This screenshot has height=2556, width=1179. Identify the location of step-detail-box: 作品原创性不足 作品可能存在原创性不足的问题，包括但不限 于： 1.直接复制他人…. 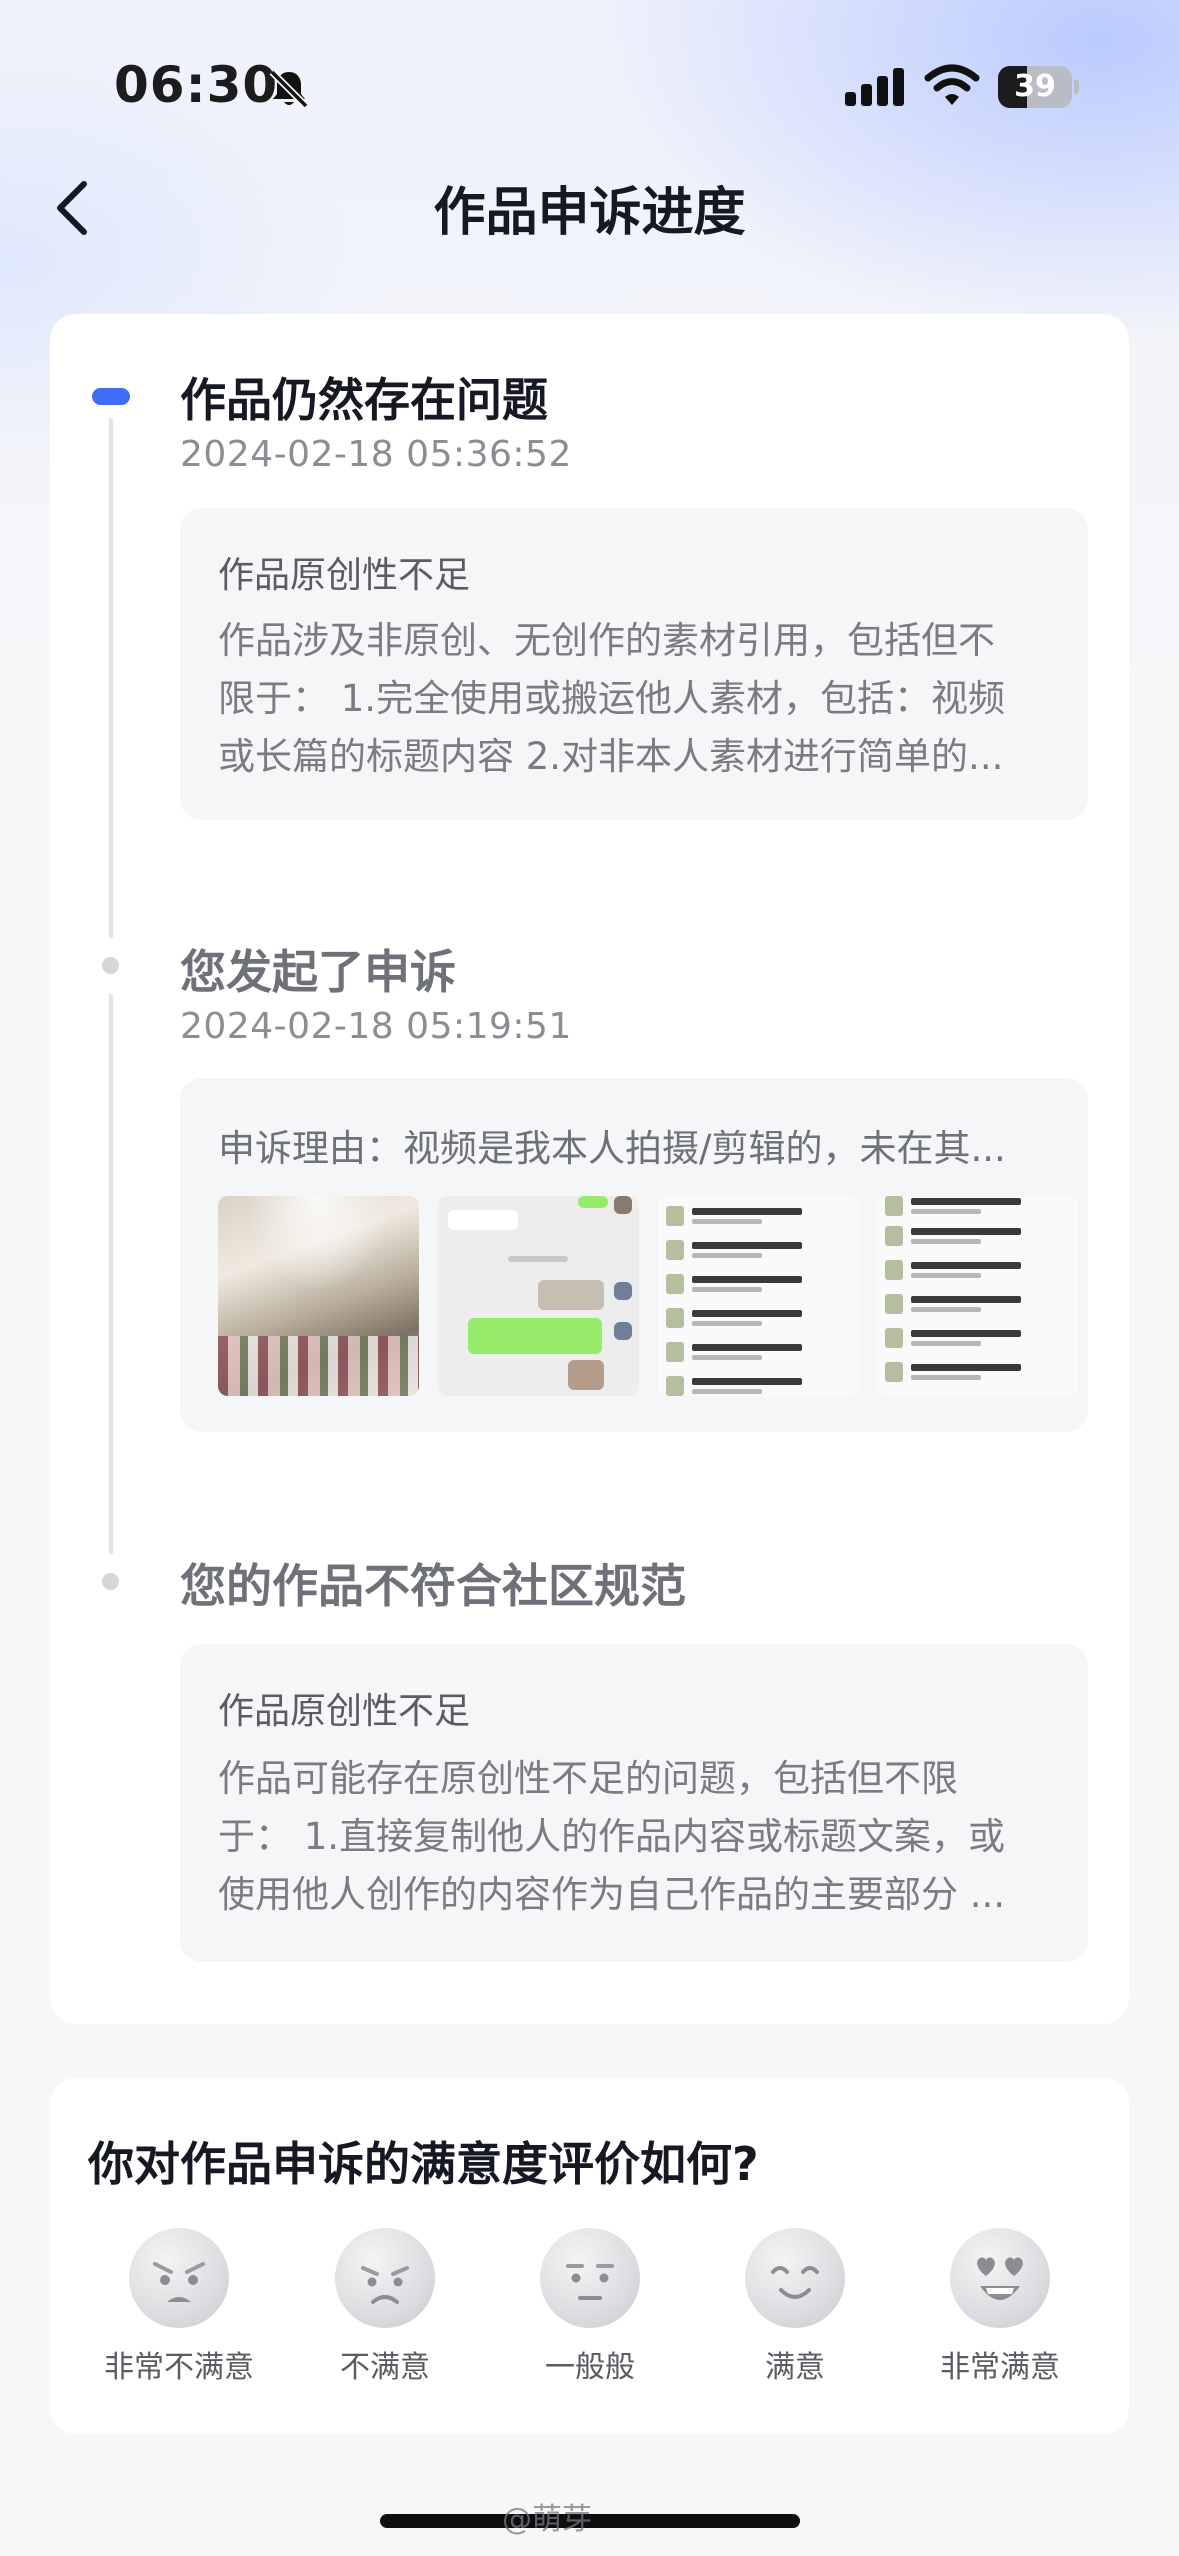
(634, 1803).